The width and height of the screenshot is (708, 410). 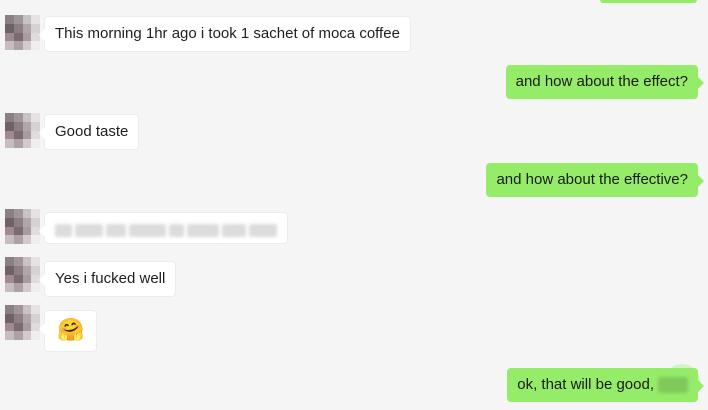 I want to click on redacted-pixelation, so click(x=673, y=385).